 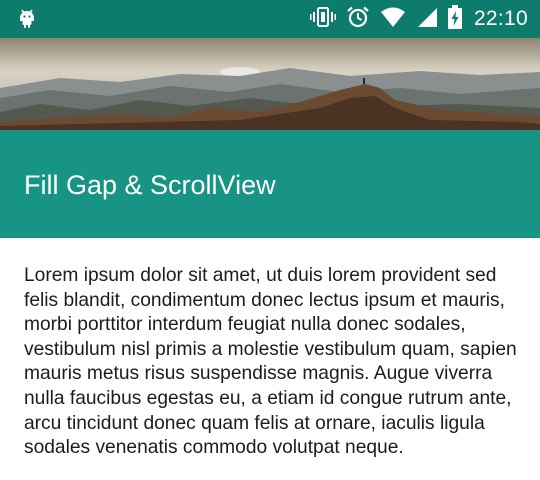 What do you see at coordinates (322, 19) in the screenshot?
I see `vibrate-icon` at bounding box center [322, 19].